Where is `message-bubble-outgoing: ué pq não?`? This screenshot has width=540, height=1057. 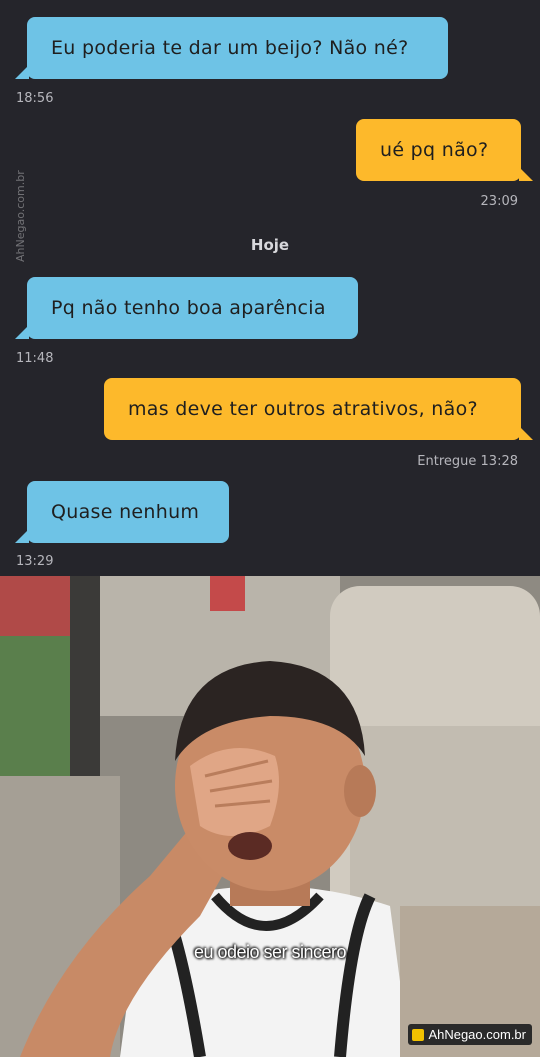
message-bubble-outgoing: ué pq não? is located at coordinates (444, 150).